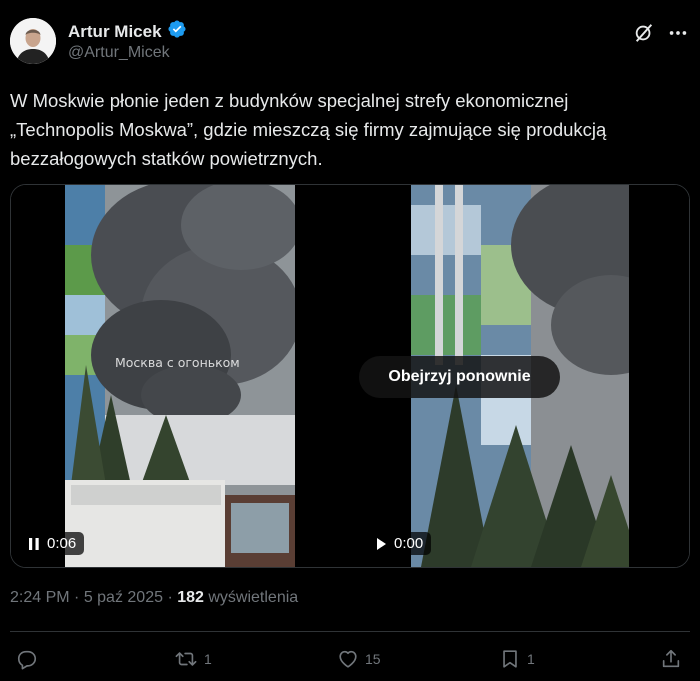 Image resolution: width=700 pixels, height=681 pixels. Describe the element at coordinates (409, 543) in the screenshot. I see `video-2-time: 0:00` at that location.